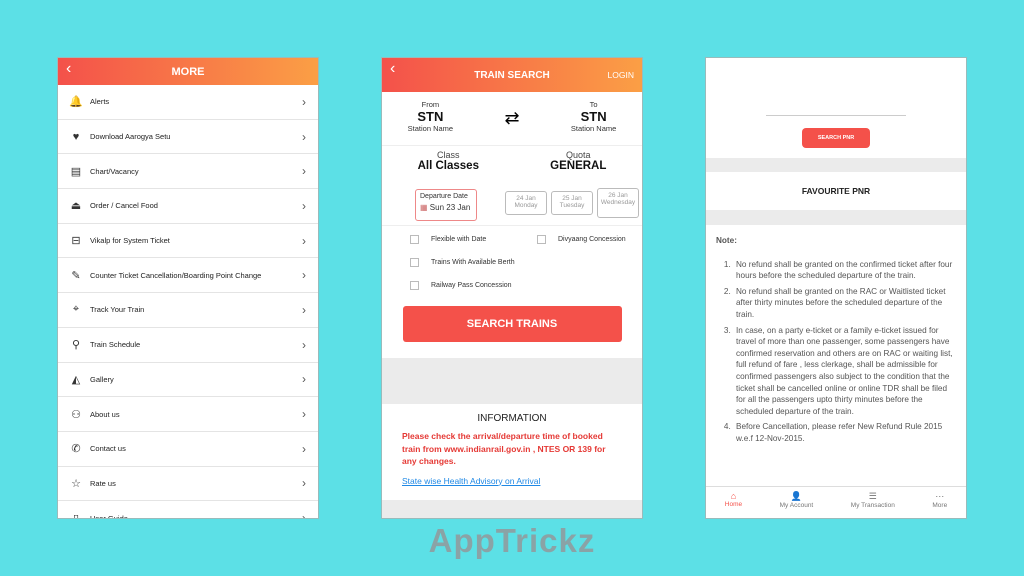  Describe the element at coordinates (450, 207) in the screenshot. I see `departure-value: Sun 23 Jan` at that location.